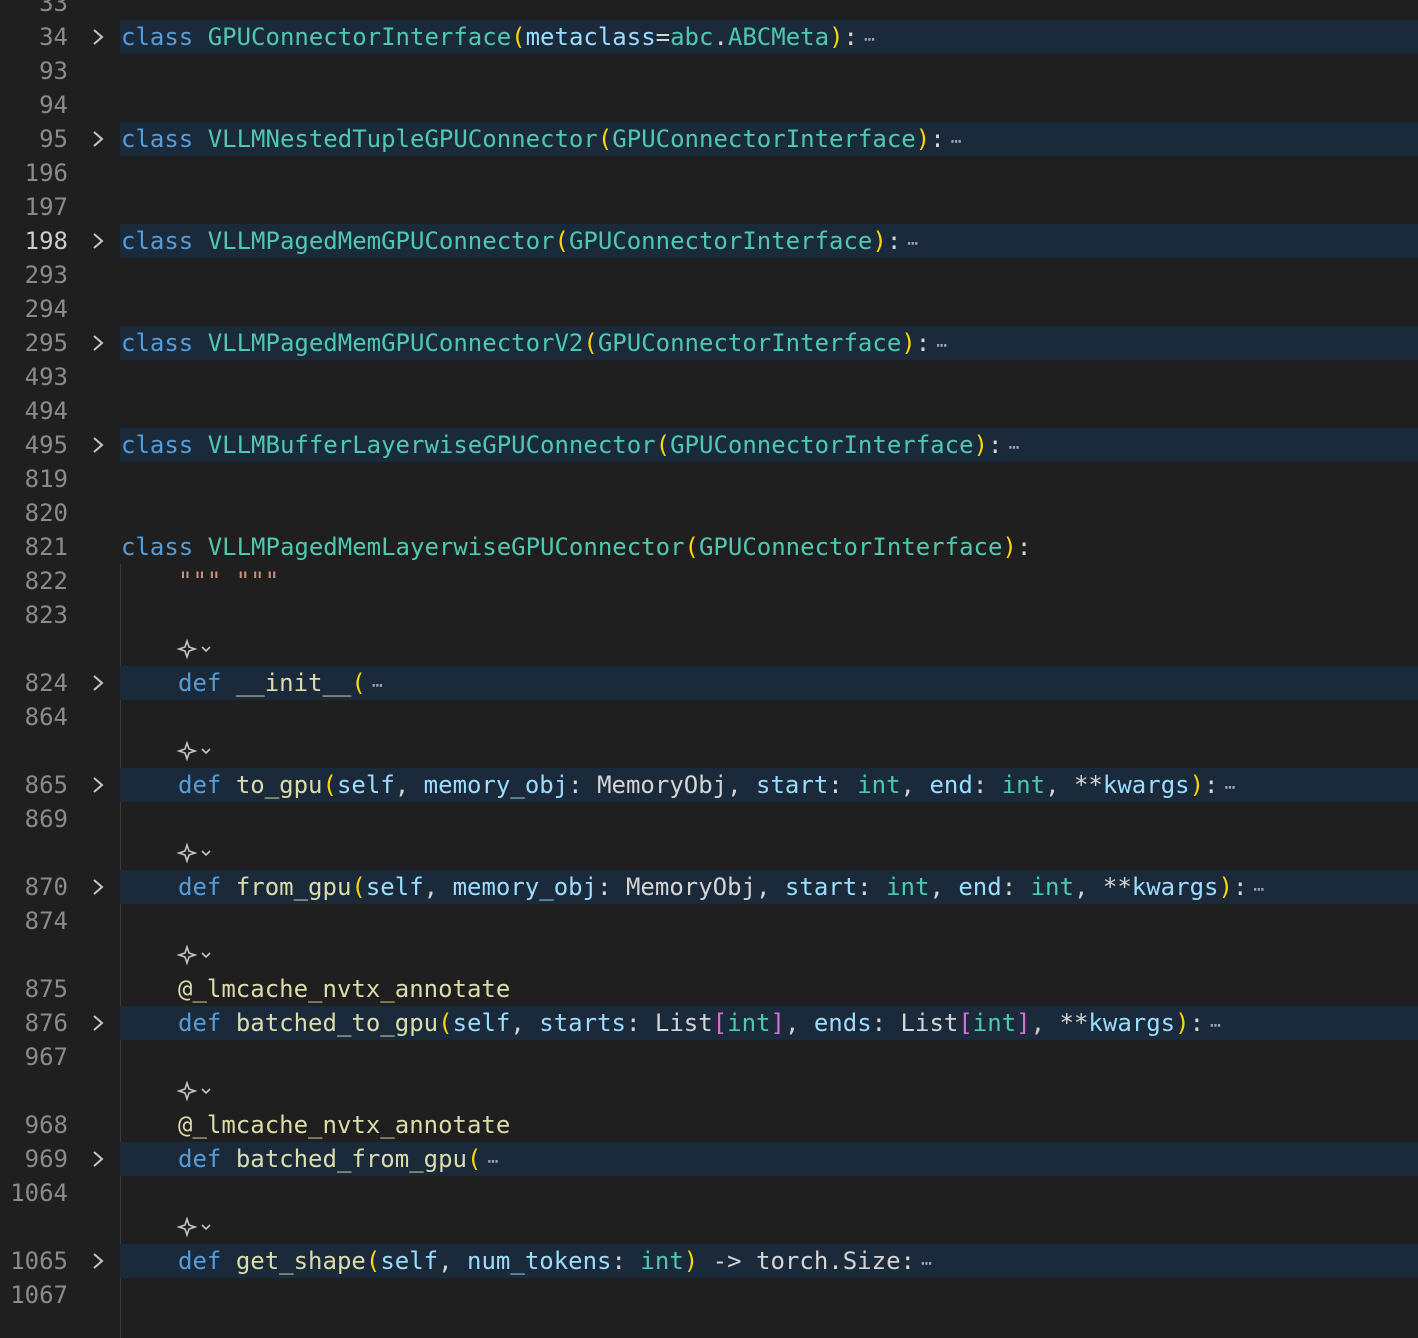 The image size is (1418, 1338). I want to click on code-line: 822 """ """, so click(709, 581).